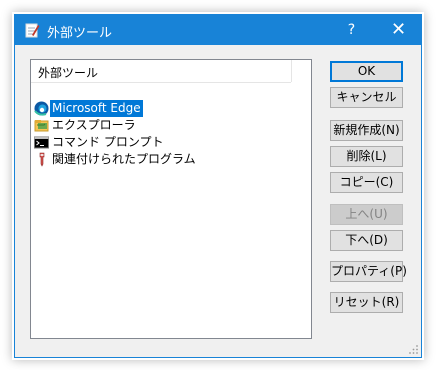  What do you see at coordinates (41, 108) in the screenshot?
I see `edge-icon` at bounding box center [41, 108].